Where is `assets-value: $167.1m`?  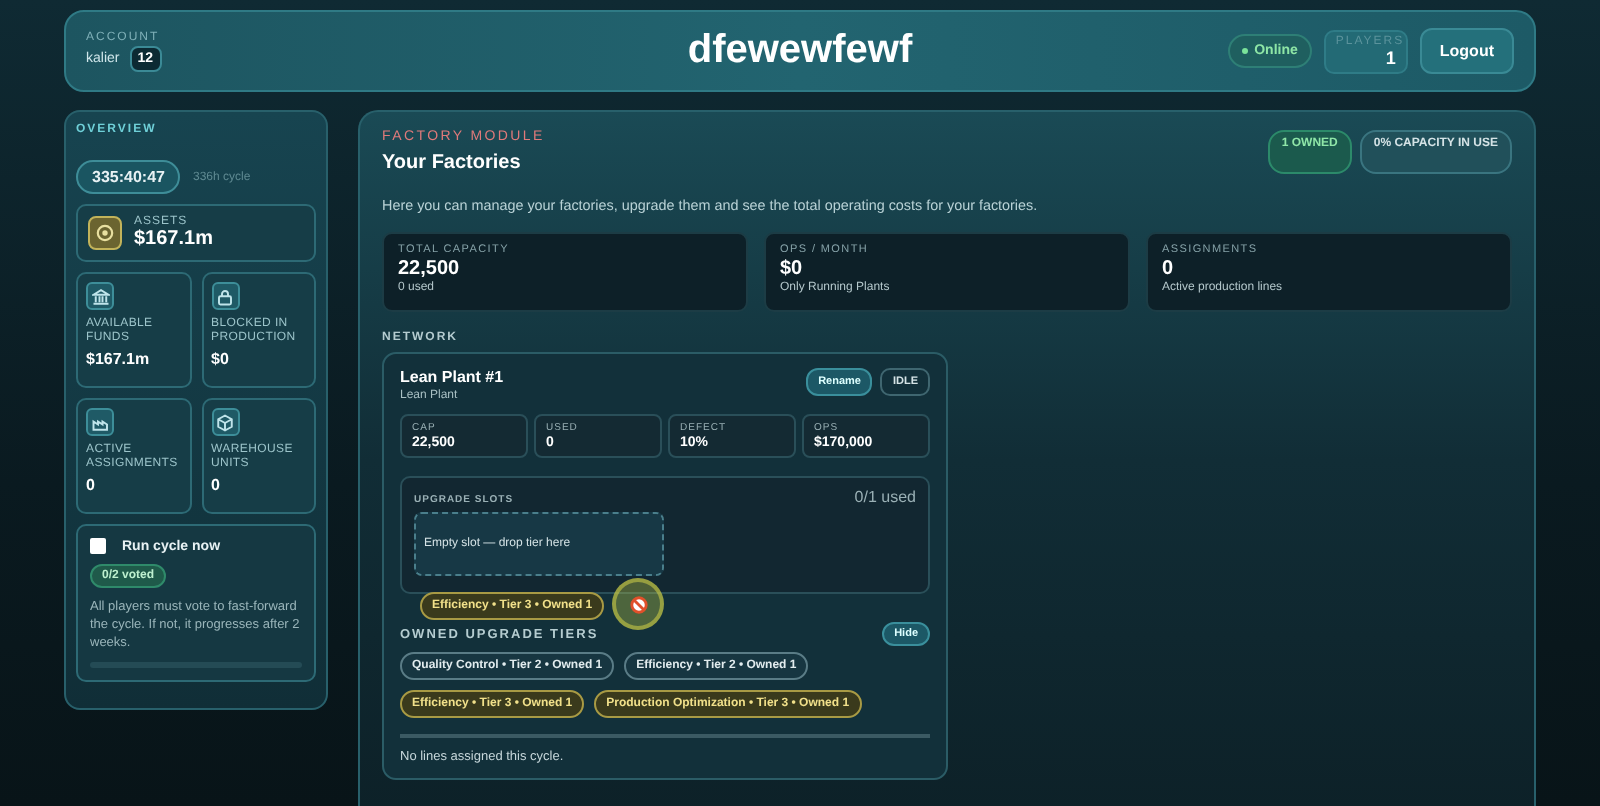
assets-value: $167.1m is located at coordinates (173, 239).